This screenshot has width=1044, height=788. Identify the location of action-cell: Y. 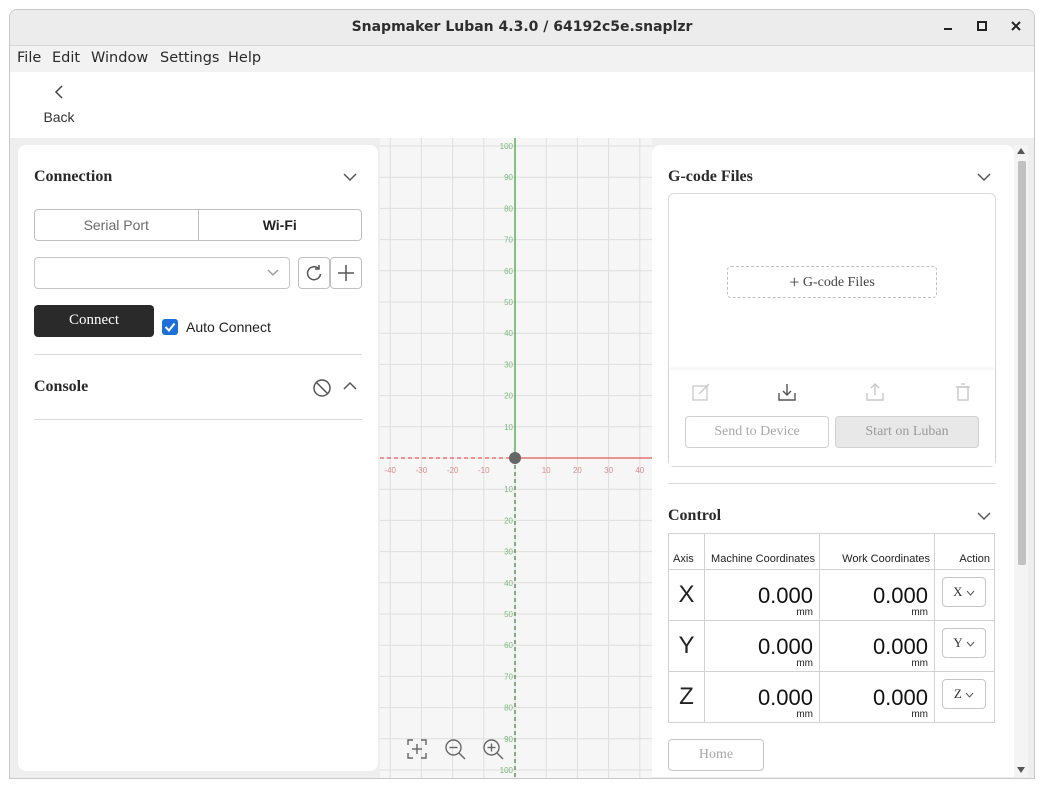
(964, 646).